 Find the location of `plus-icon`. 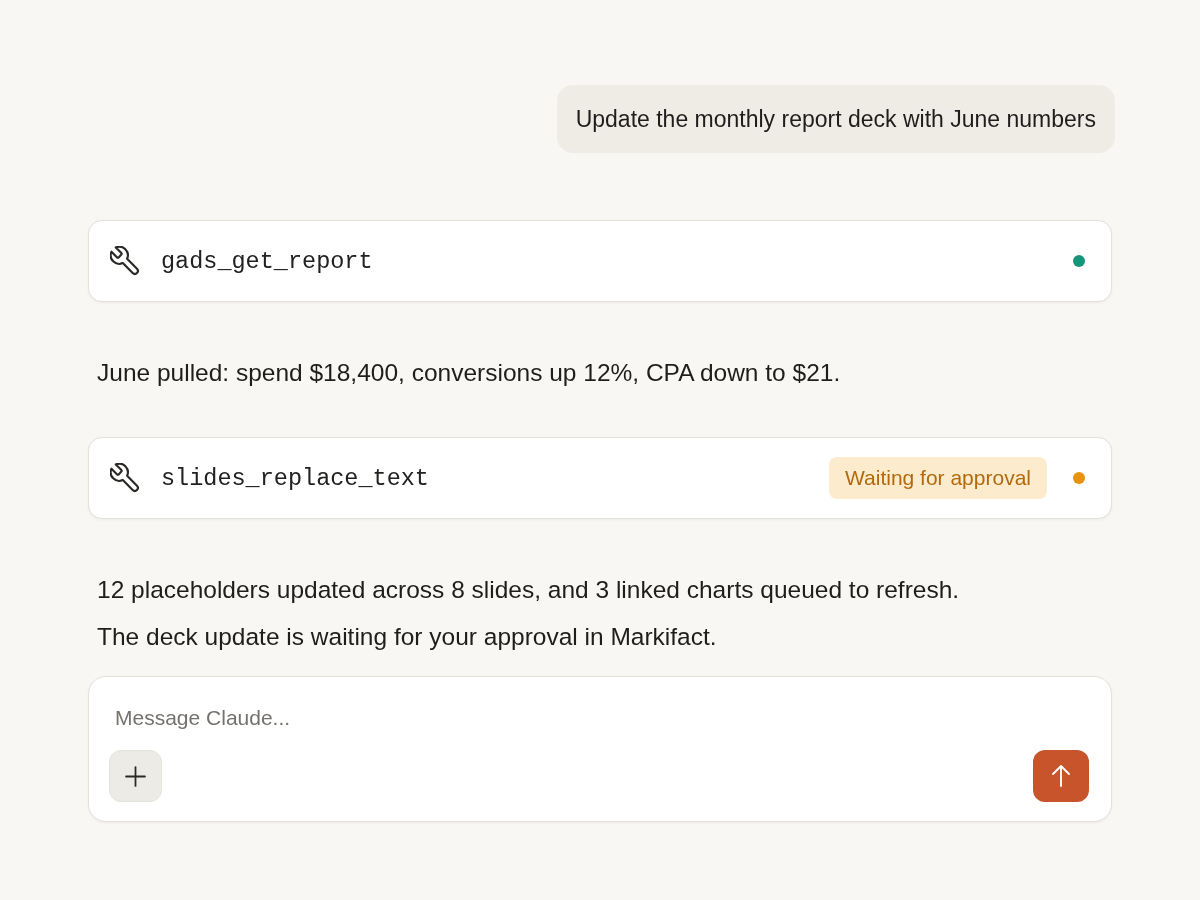

plus-icon is located at coordinates (135, 776).